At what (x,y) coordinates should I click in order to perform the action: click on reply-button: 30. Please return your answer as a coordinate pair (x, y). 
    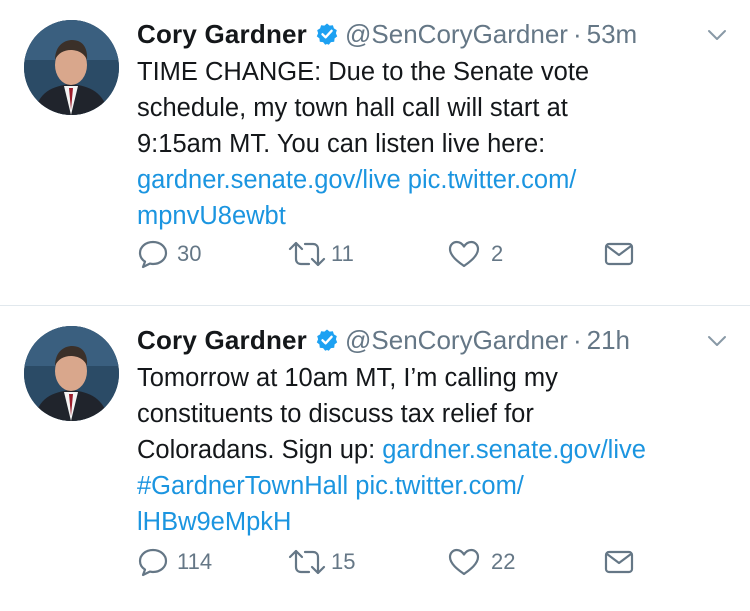
    Looking at the image, I should click on (169, 254).